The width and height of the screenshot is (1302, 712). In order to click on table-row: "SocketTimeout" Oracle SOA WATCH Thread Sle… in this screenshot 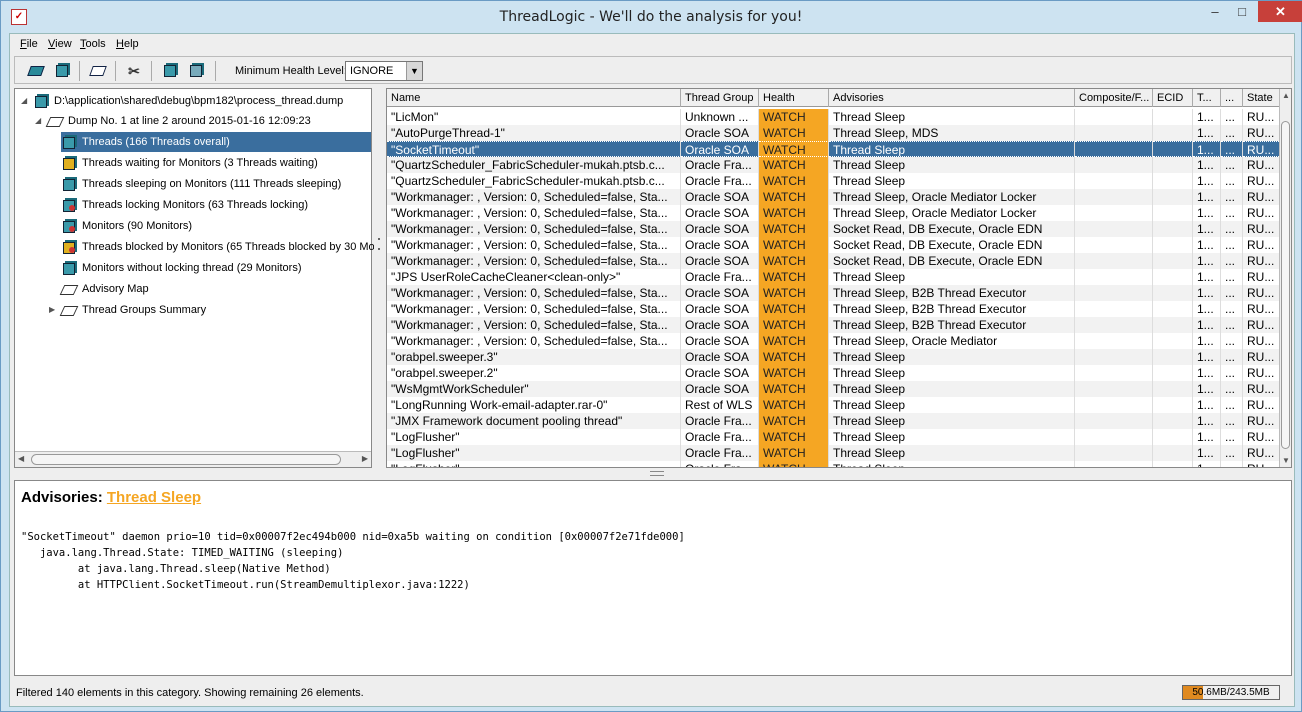, I will do `click(834, 149)`.